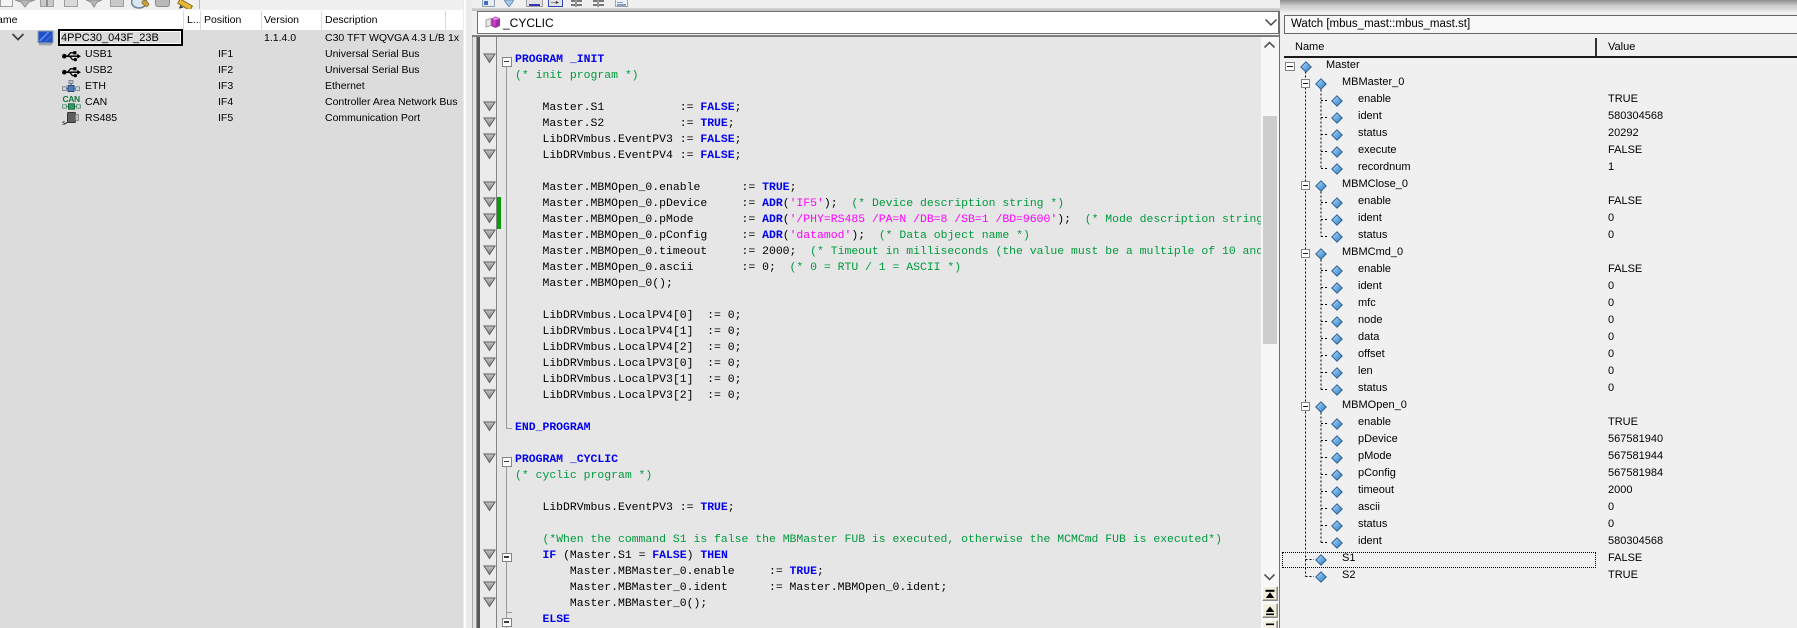 This screenshot has height=628, width=1797. I want to click on svg-text: s, so click(63, 121).